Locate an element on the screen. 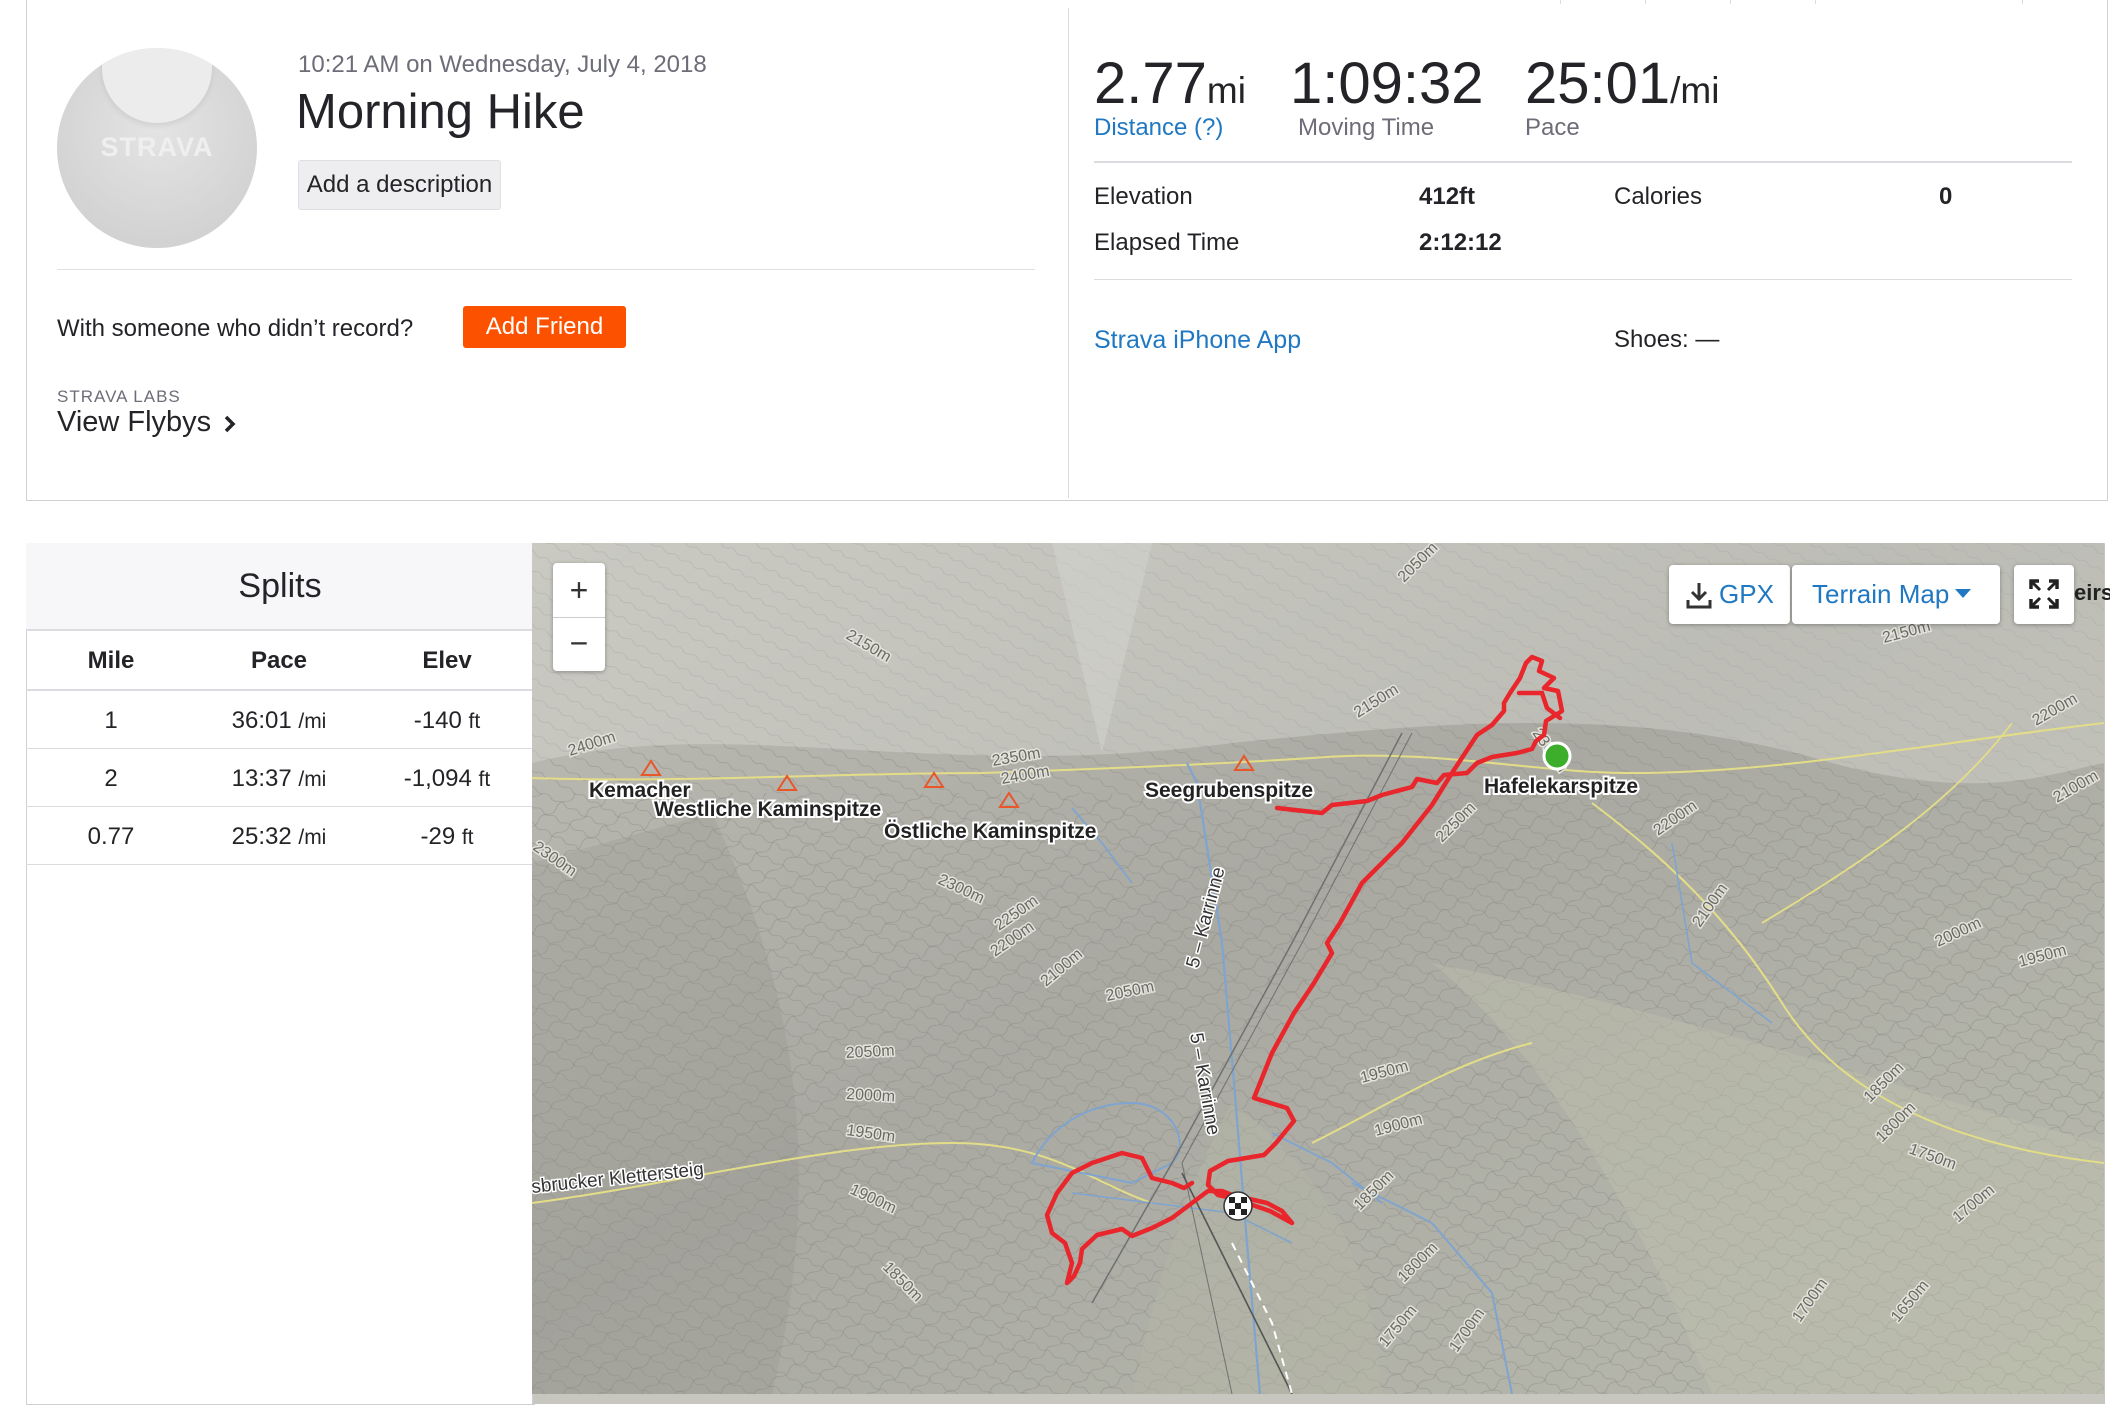  moving-time-label: Moving Time is located at coordinates (1366, 127).